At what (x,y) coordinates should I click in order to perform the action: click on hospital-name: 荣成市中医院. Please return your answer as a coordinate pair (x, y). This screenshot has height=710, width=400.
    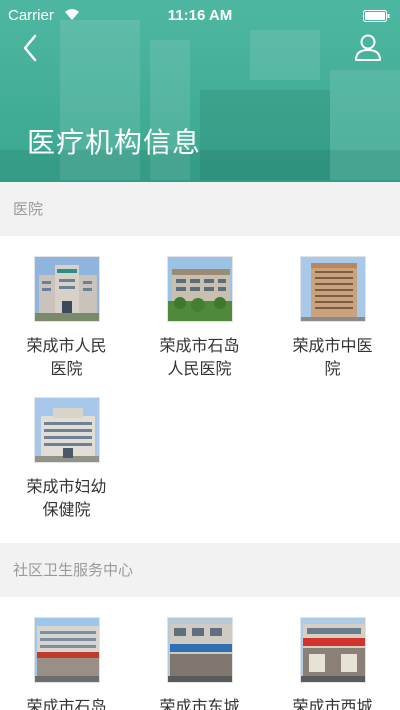
    Looking at the image, I should click on (332, 357).